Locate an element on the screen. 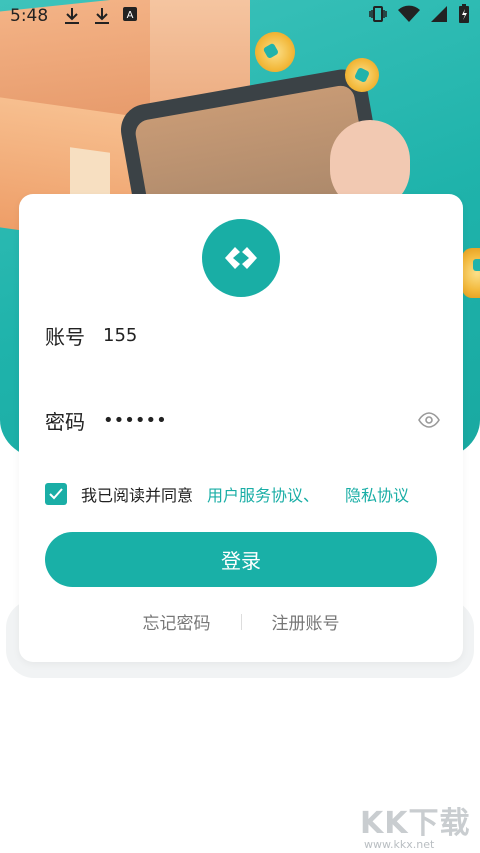  svg-text: A is located at coordinates (130, 15).